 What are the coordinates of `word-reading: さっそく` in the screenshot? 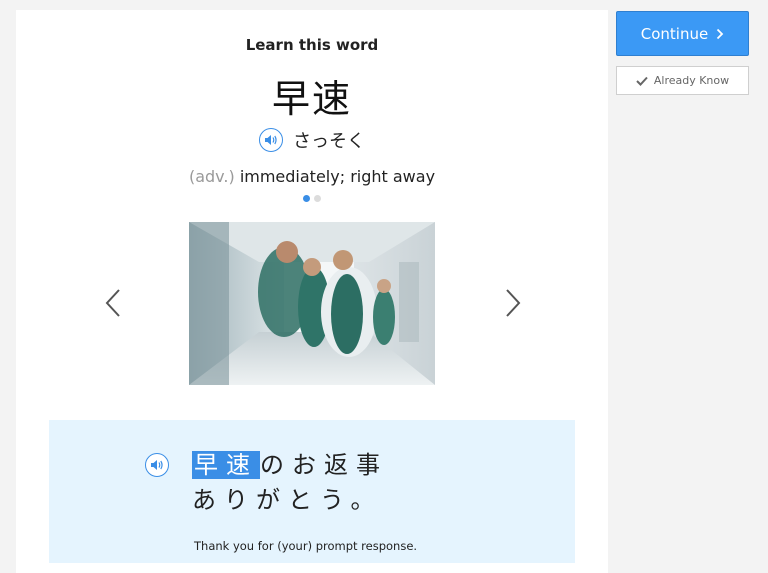 It's located at (329, 141).